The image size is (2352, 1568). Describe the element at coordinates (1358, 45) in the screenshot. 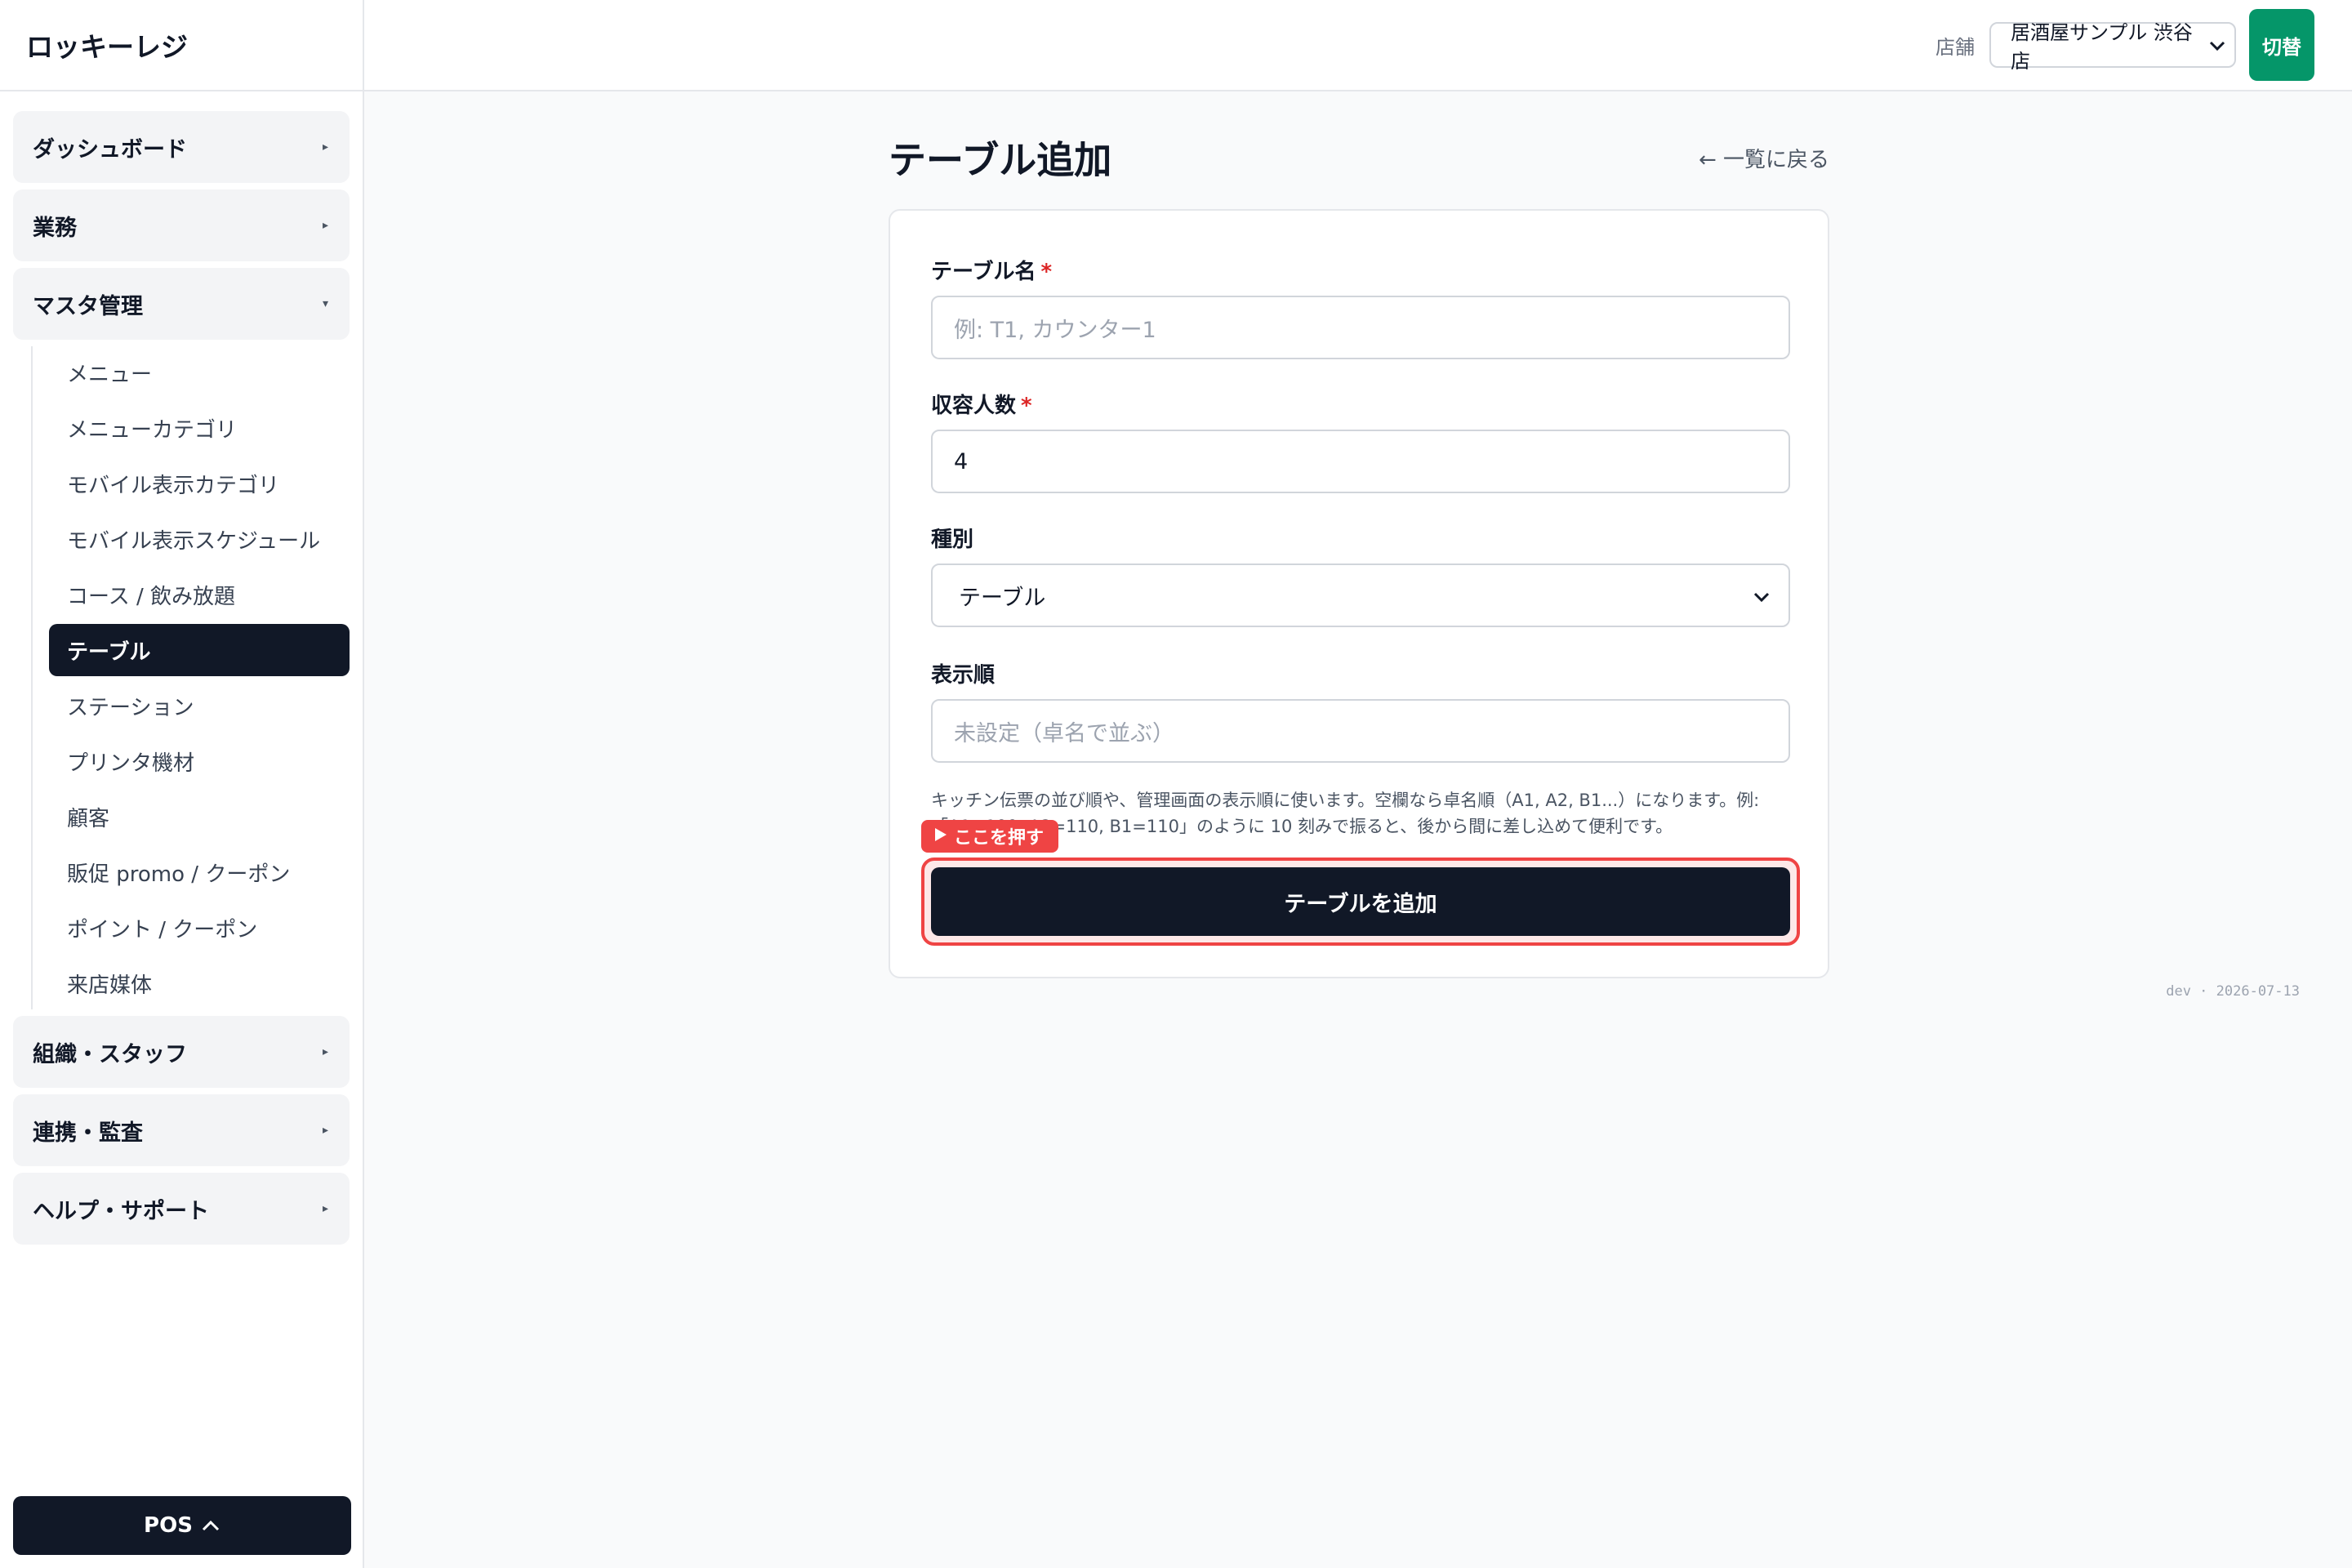

I see `topbar: 店舗 居酒屋サンプル 渋谷店 切替` at that location.